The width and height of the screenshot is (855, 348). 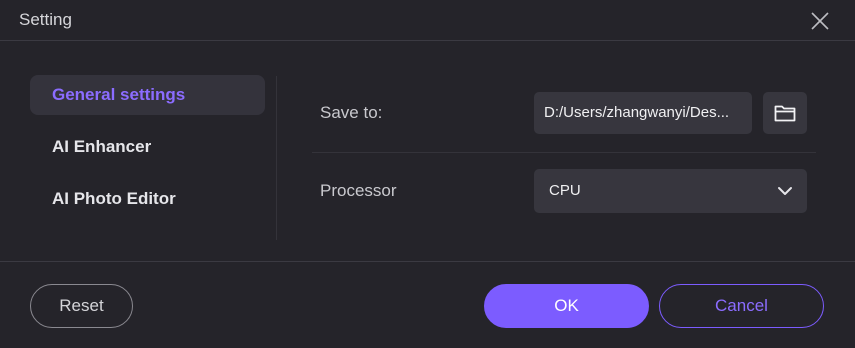 What do you see at coordinates (785, 191) in the screenshot?
I see `chevron-down-icon` at bounding box center [785, 191].